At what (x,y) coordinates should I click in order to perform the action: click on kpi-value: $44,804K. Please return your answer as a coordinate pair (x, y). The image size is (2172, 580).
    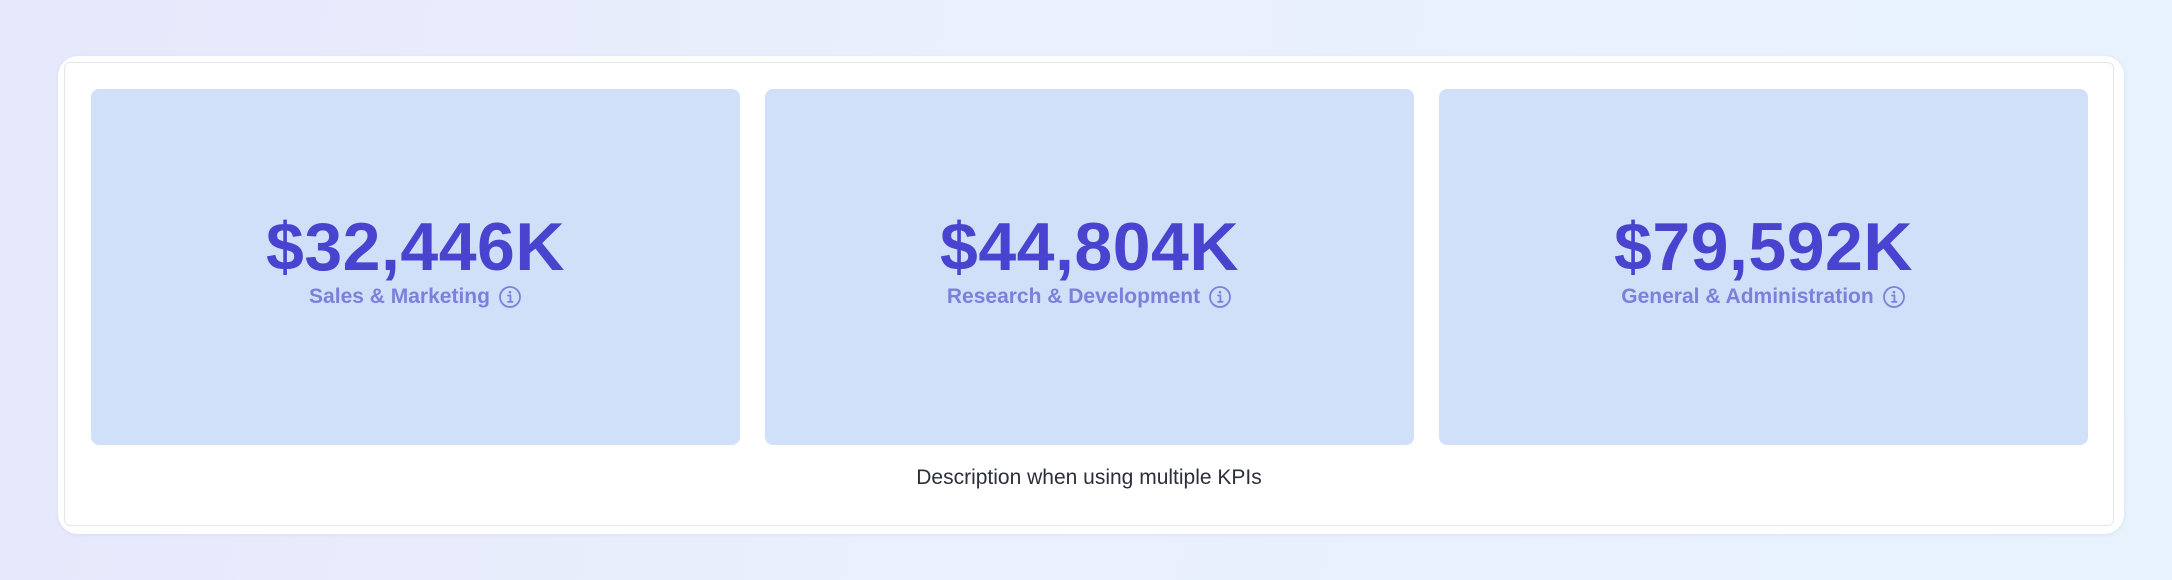
    Looking at the image, I should click on (1089, 247).